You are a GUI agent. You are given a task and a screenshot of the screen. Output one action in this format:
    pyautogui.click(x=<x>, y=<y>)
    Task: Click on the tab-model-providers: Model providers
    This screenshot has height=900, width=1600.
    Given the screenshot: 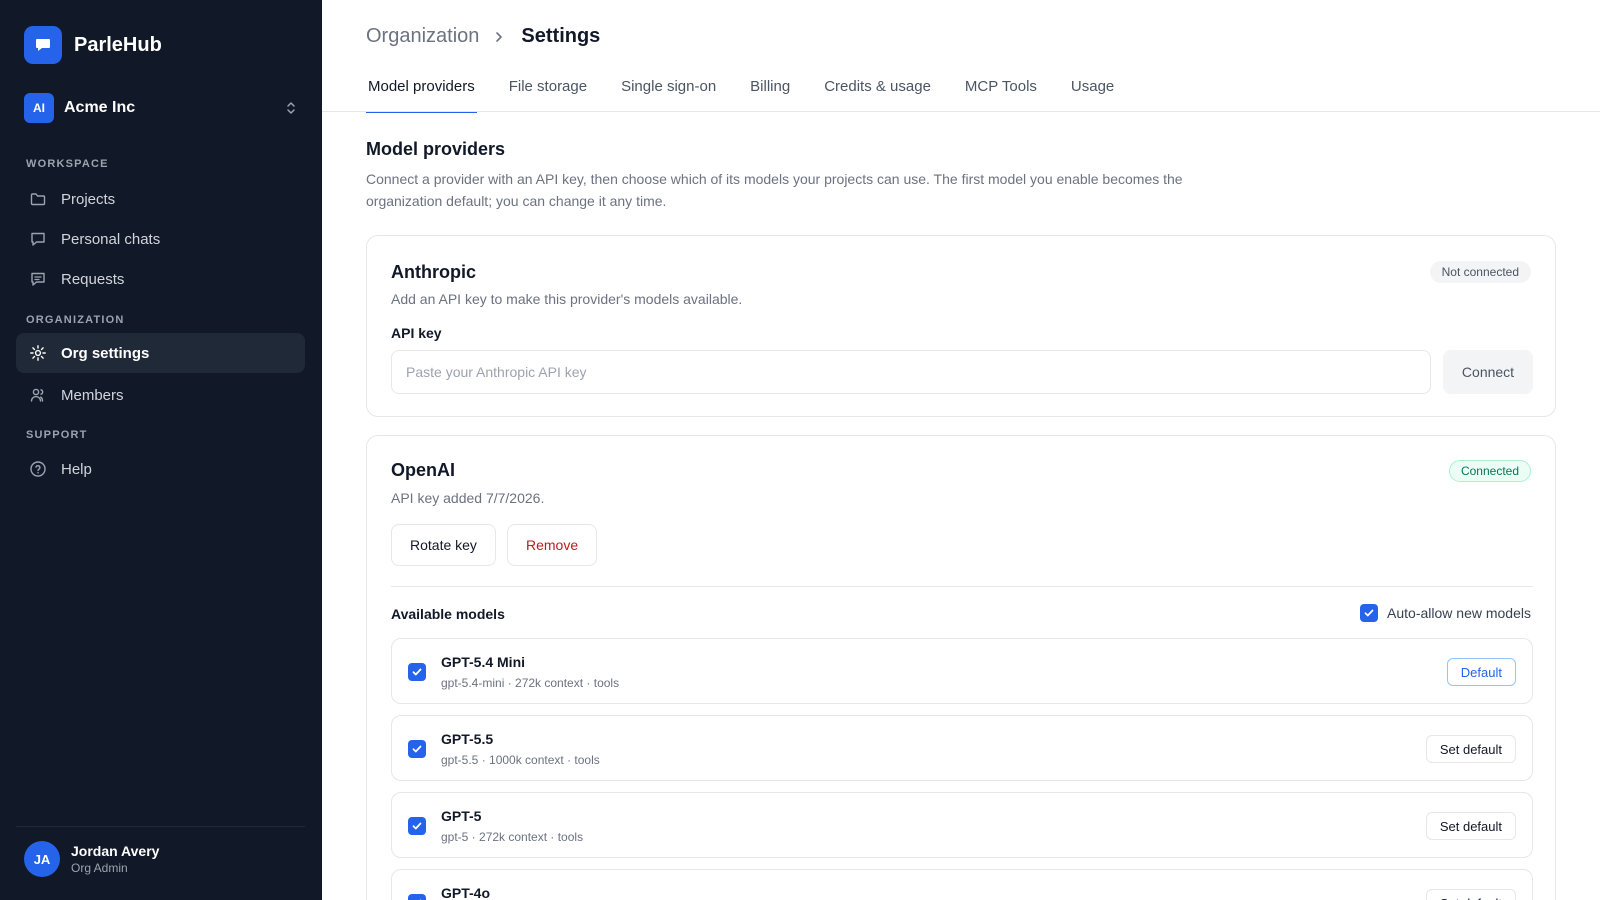 What is the action you would take?
    pyautogui.click(x=421, y=94)
    